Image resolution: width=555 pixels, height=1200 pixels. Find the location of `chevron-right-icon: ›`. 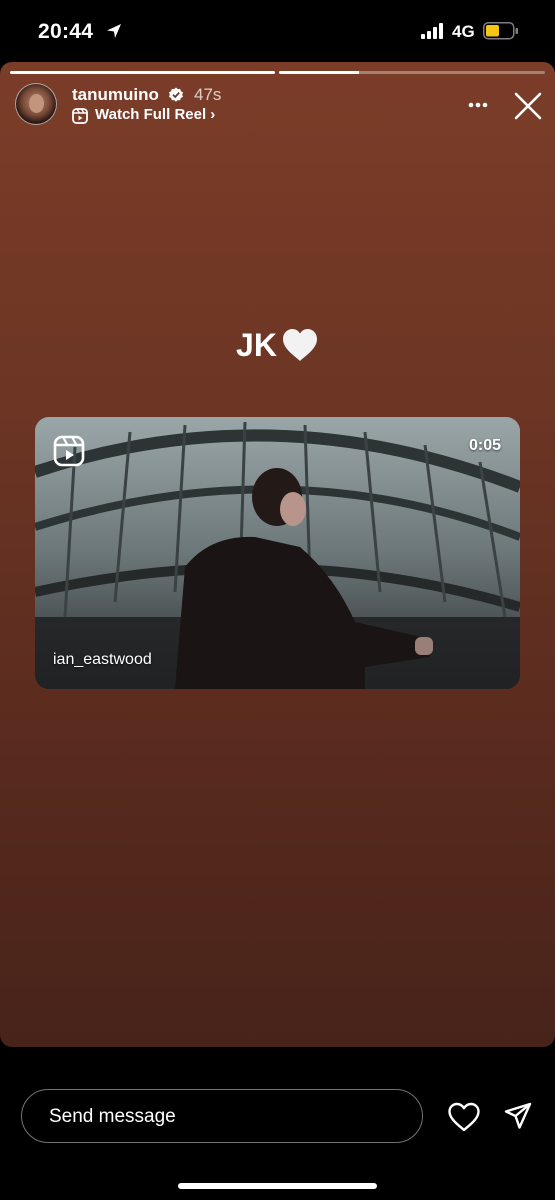

chevron-right-icon: › is located at coordinates (213, 114).